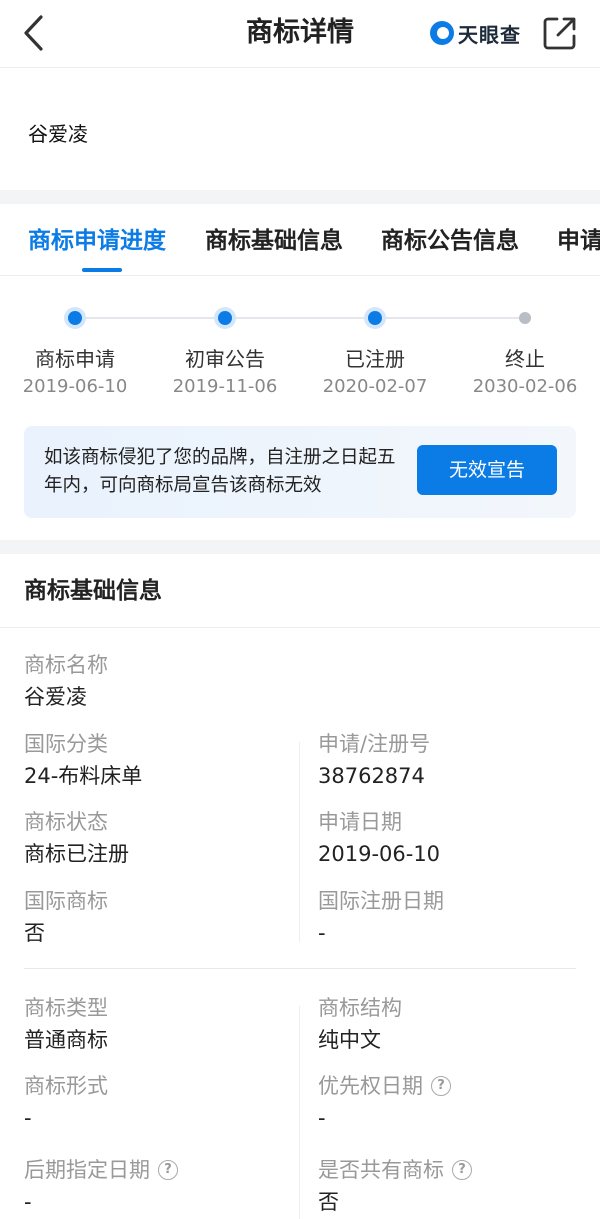 The width and height of the screenshot is (600, 1219). What do you see at coordinates (379, 854) in the screenshot?
I see `field-value: 2019-06-10` at bounding box center [379, 854].